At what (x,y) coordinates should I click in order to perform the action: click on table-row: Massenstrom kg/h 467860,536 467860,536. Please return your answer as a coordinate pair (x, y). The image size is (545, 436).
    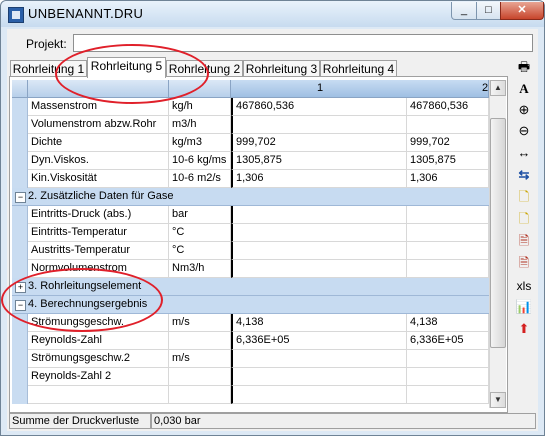
    Looking at the image, I should click on (250, 107).